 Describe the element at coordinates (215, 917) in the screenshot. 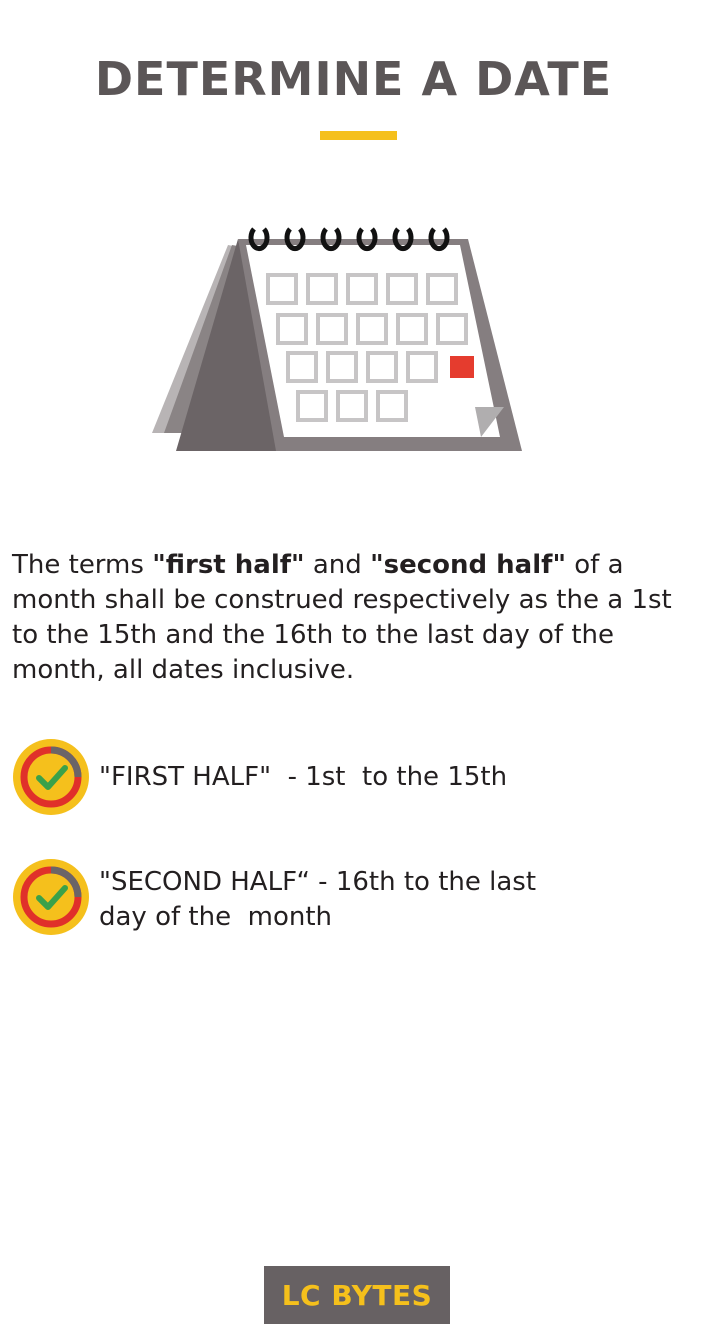

I see `second-half-text-line2: day of the month` at that location.